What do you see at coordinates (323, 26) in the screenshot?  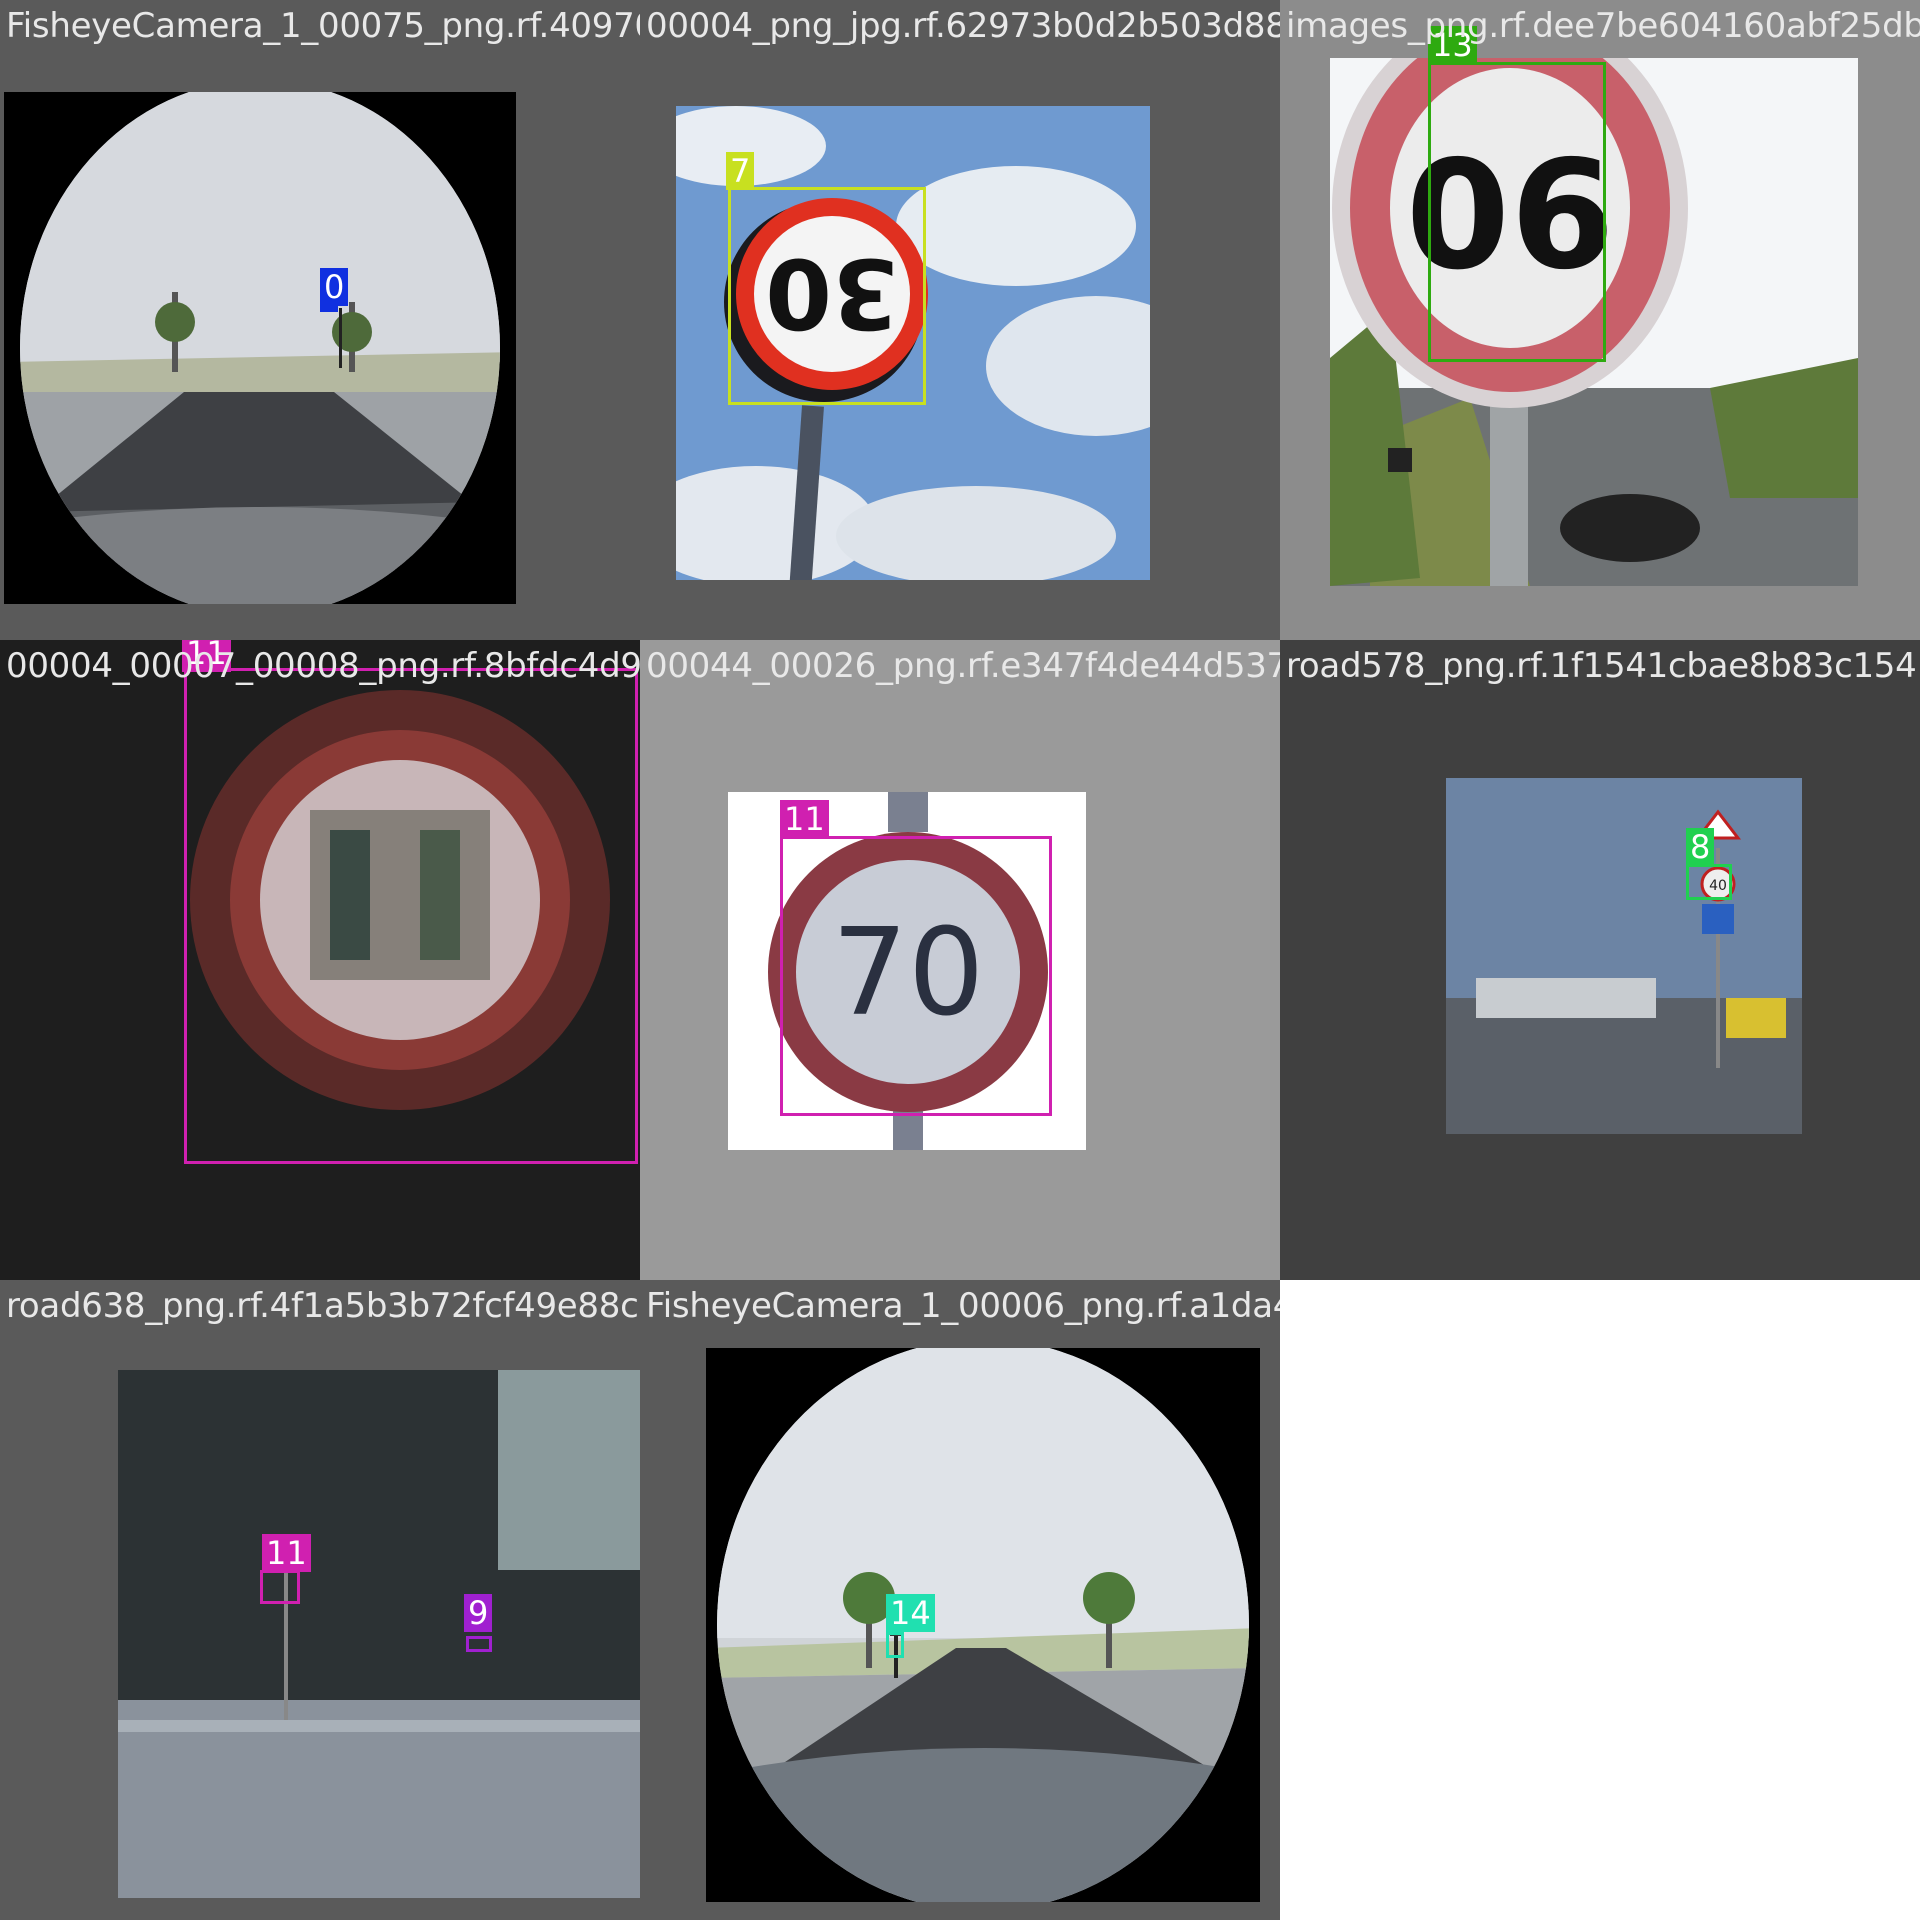 I see `image-filename: FisheyeCamera_1_00075_png.rf.40970684f24` at bounding box center [323, 26].